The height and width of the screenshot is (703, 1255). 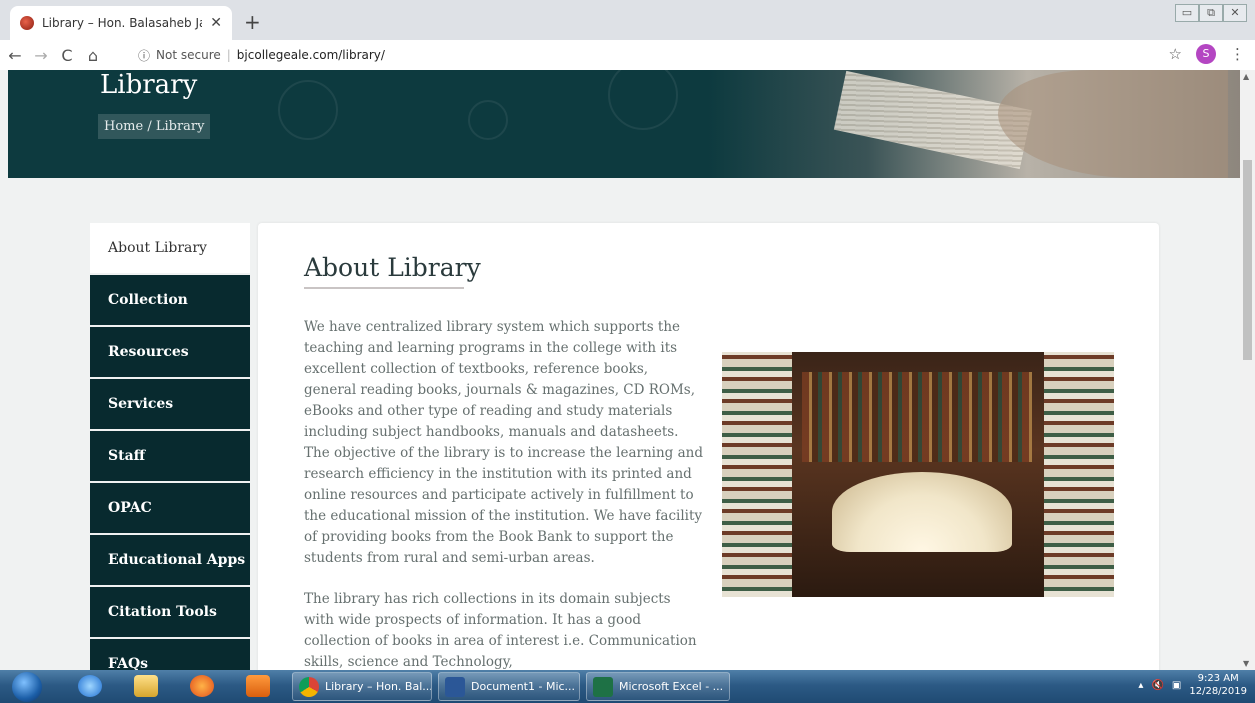 What do you see at coordinates (170, 404) in the screenshot?
I see `sidebar-item-services: Services` at bounding box center [170, 404].